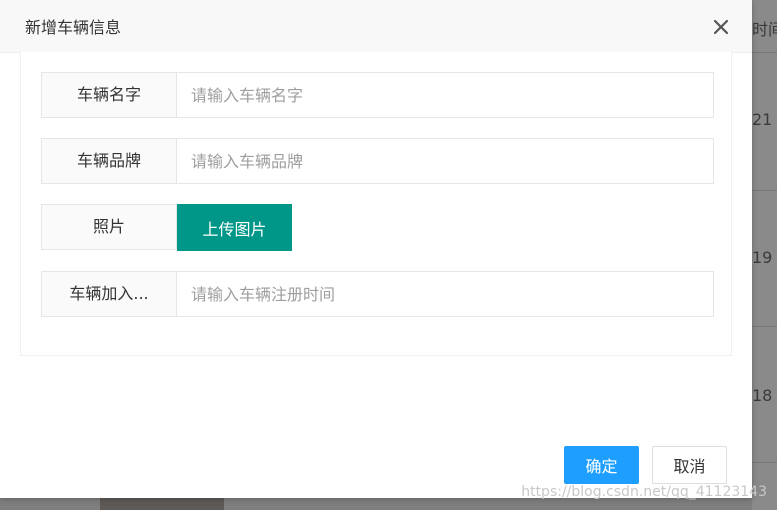 Image resolution: width=777 pixels, height=510 pixels. What do you see at coordinates (445, 95) in the screenshot?
I see `vehicle-name-input` at bounding box center [445, 95].